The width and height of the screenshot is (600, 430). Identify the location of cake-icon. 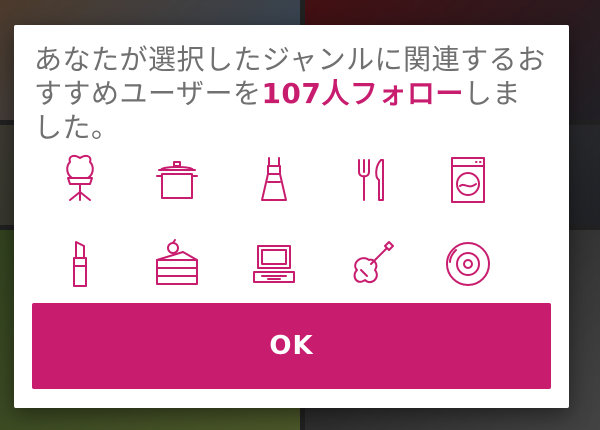
(177, 264).